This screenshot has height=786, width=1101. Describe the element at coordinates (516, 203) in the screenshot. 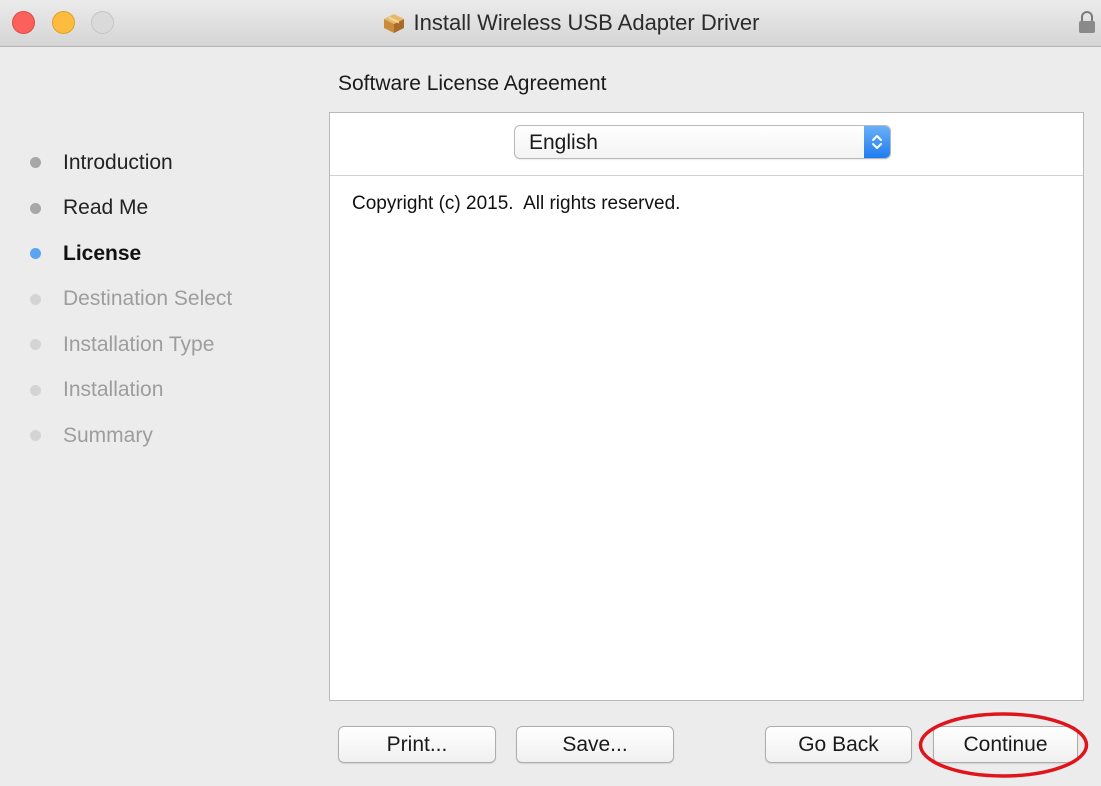

I see `license-text: Copyright (c) 2015. All rights reserved.` at that location.